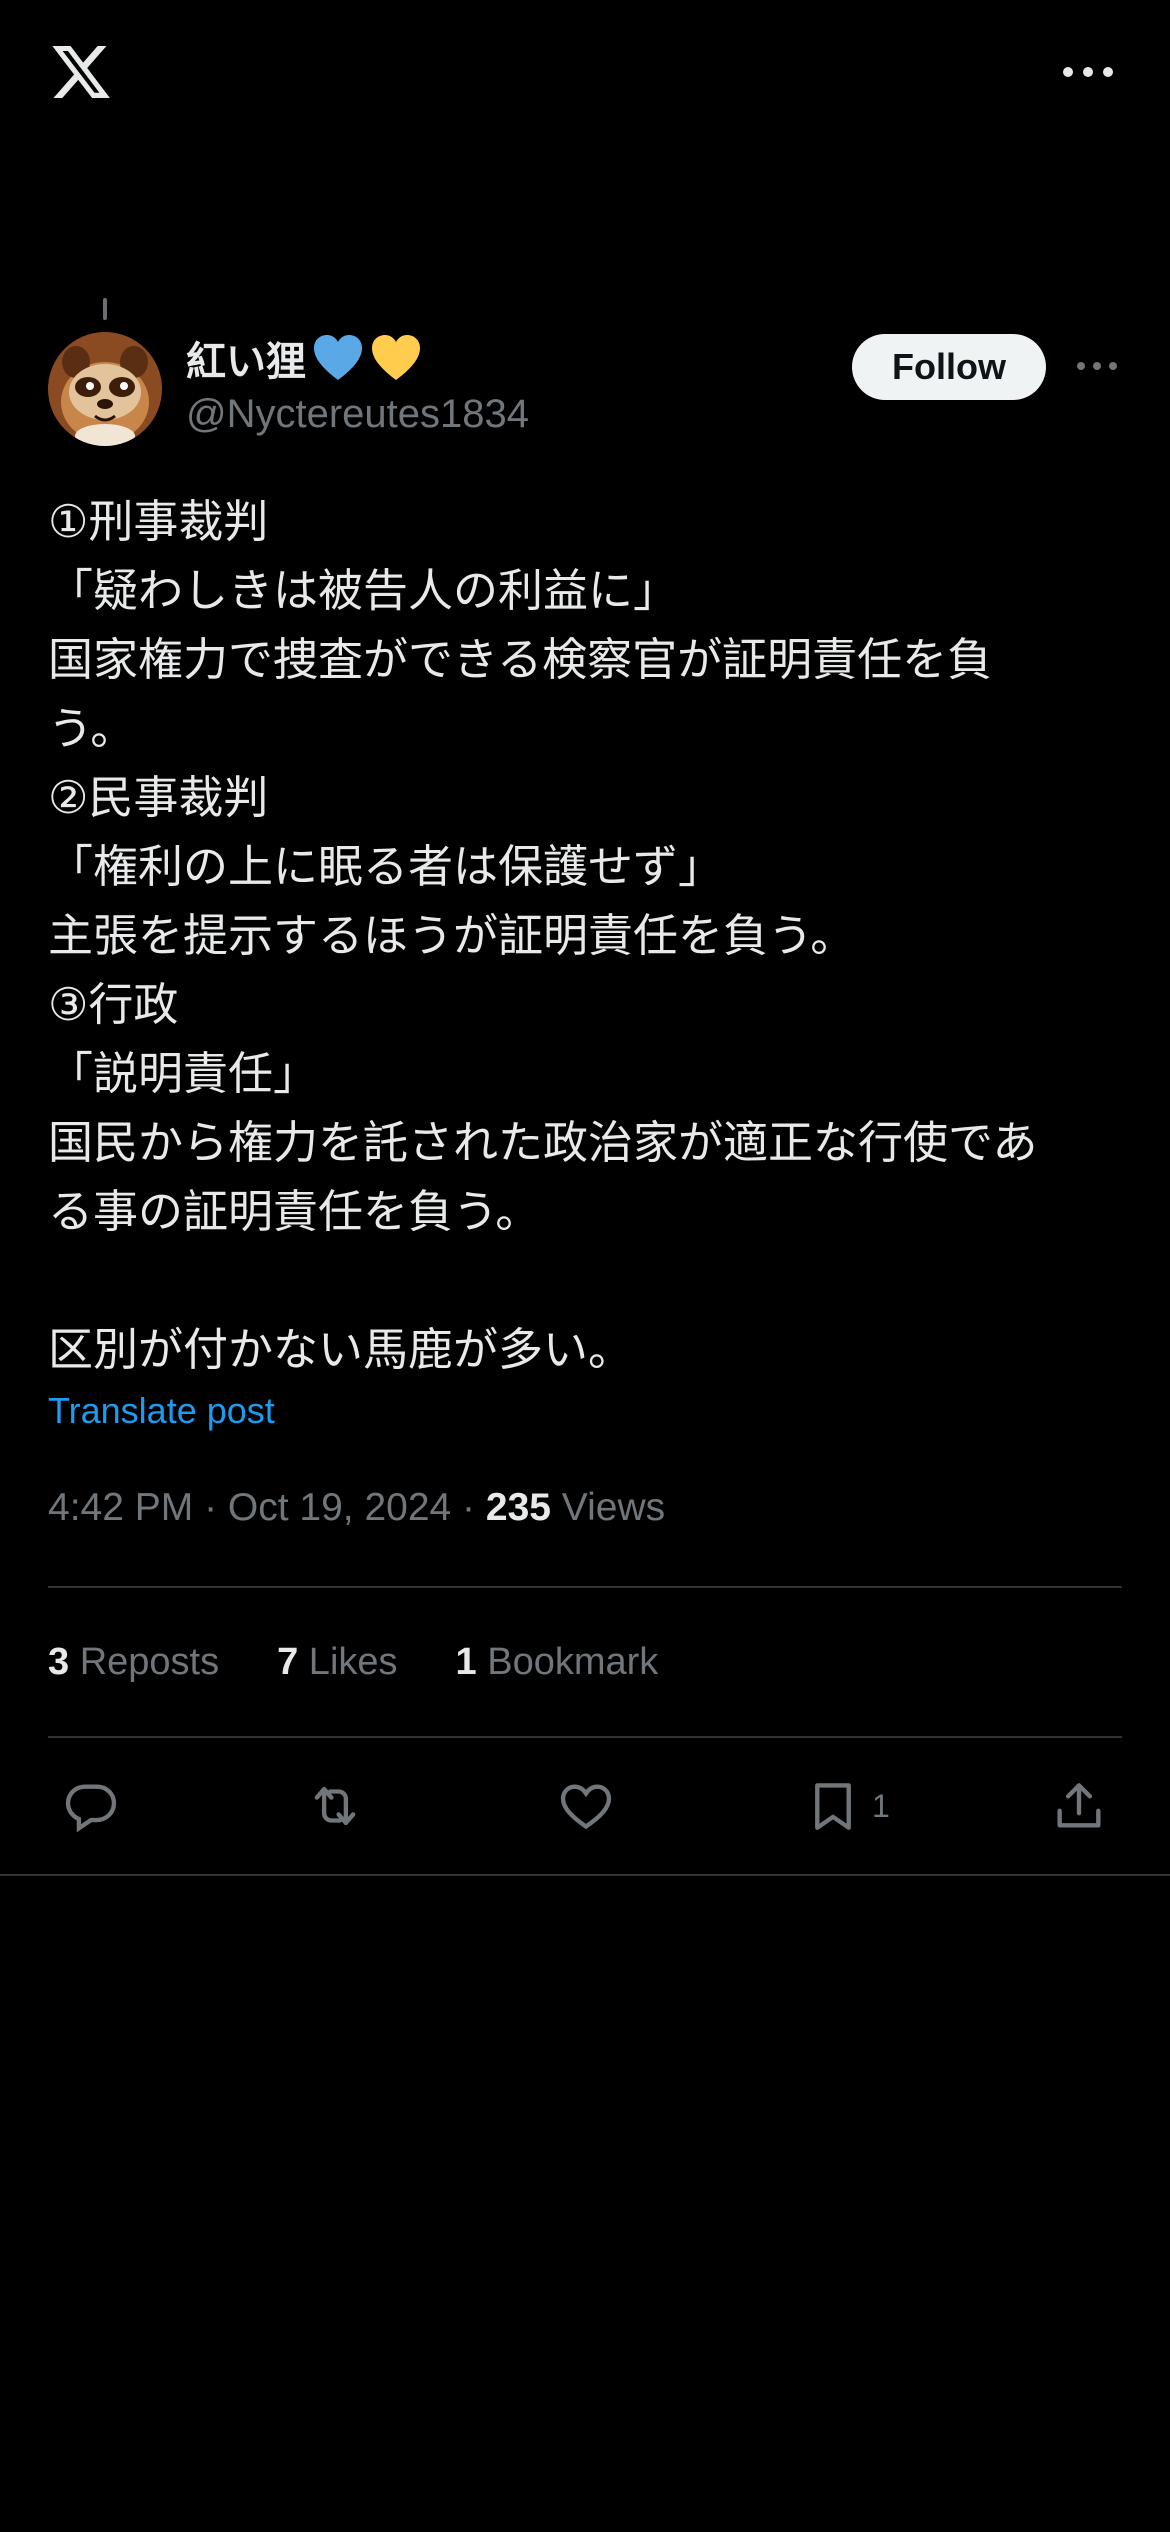 The width and height of the screenshot is (1170, 2532). What do you see at coordinates (386, 866) in the screenshot?
I see `post-text-line: 「権利の上に眠る者は保護せず」` at bounding box center [386, 866].